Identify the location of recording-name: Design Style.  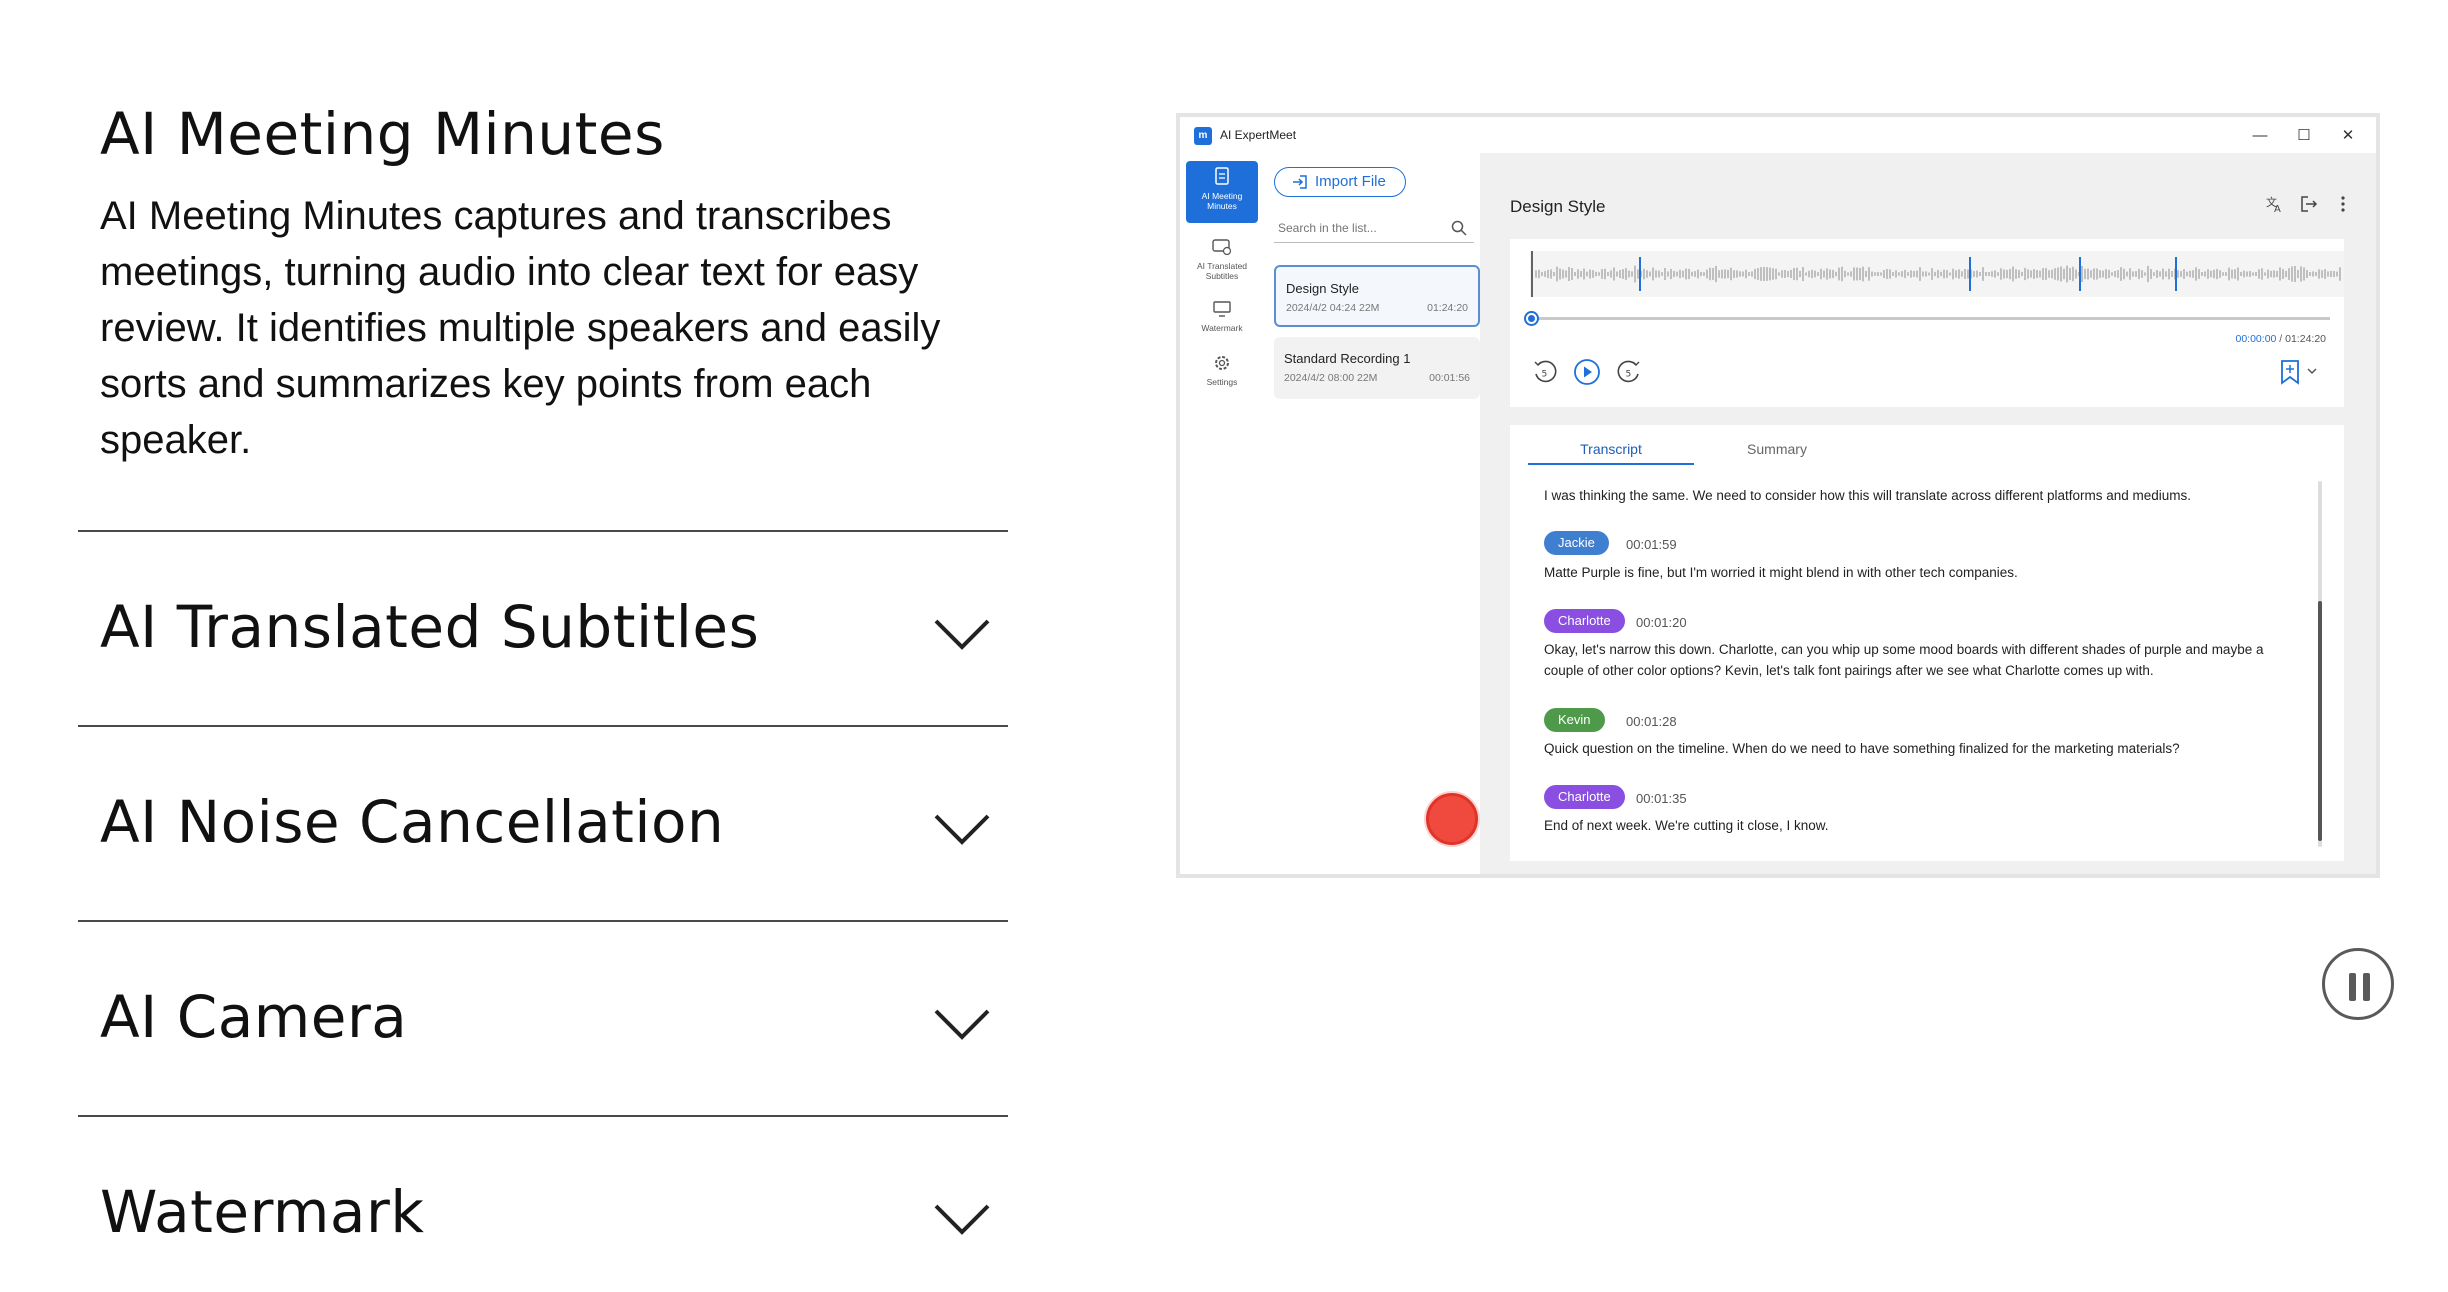
(1322, 288).